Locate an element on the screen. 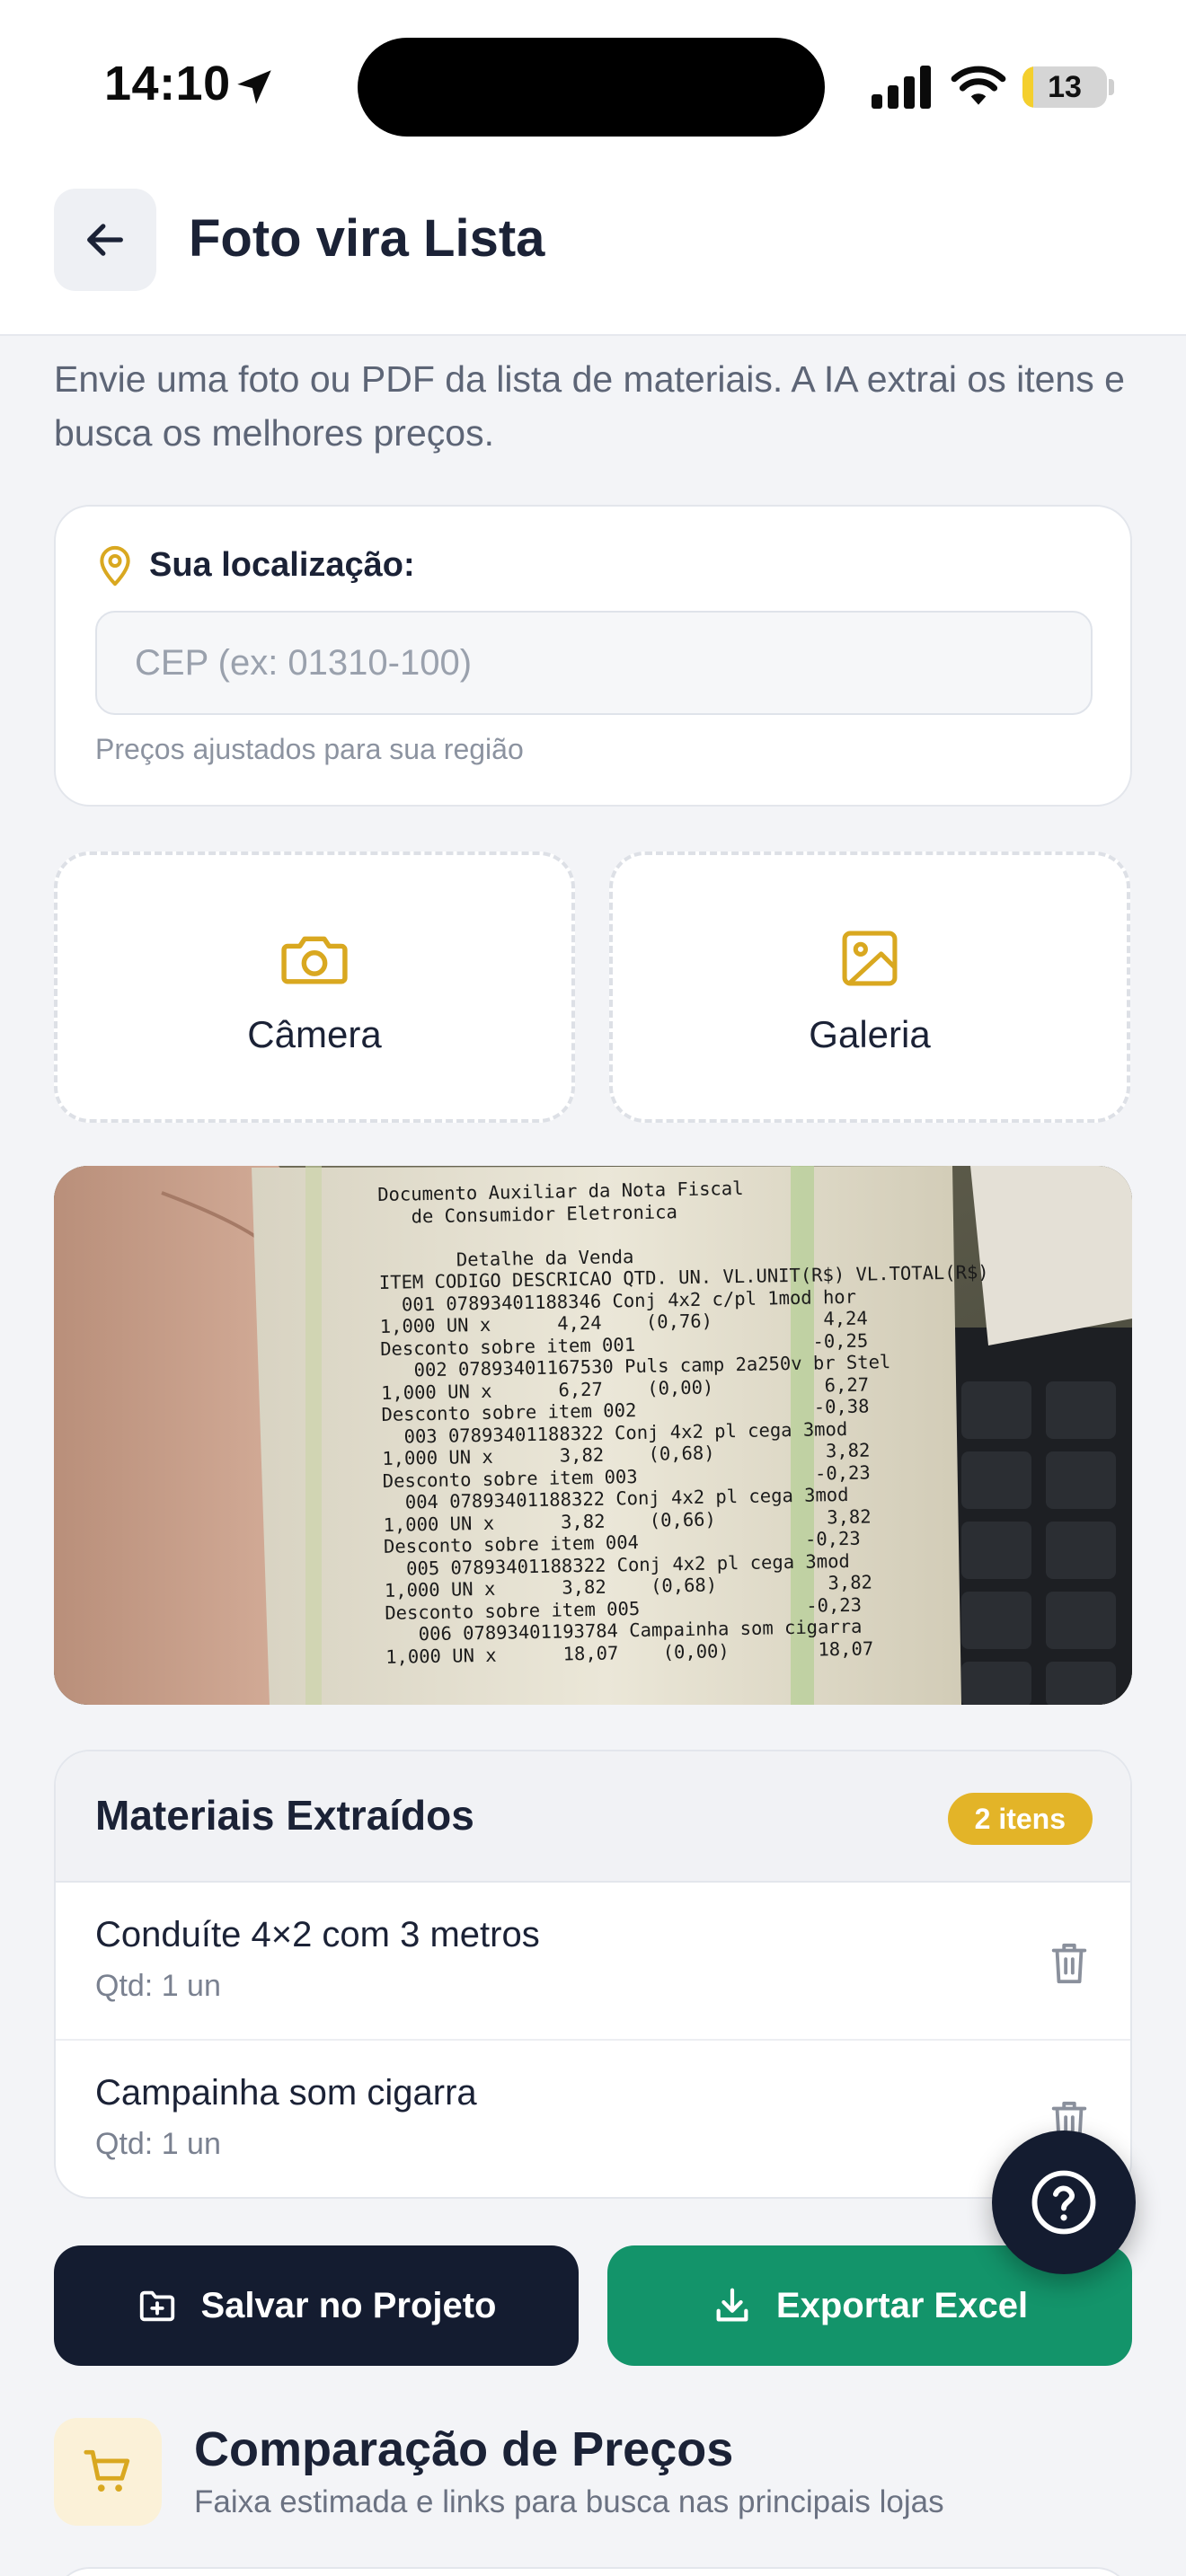 The height and width of the screenshot is (2576, 1186). cep-input is located at coordinates (594, 663).